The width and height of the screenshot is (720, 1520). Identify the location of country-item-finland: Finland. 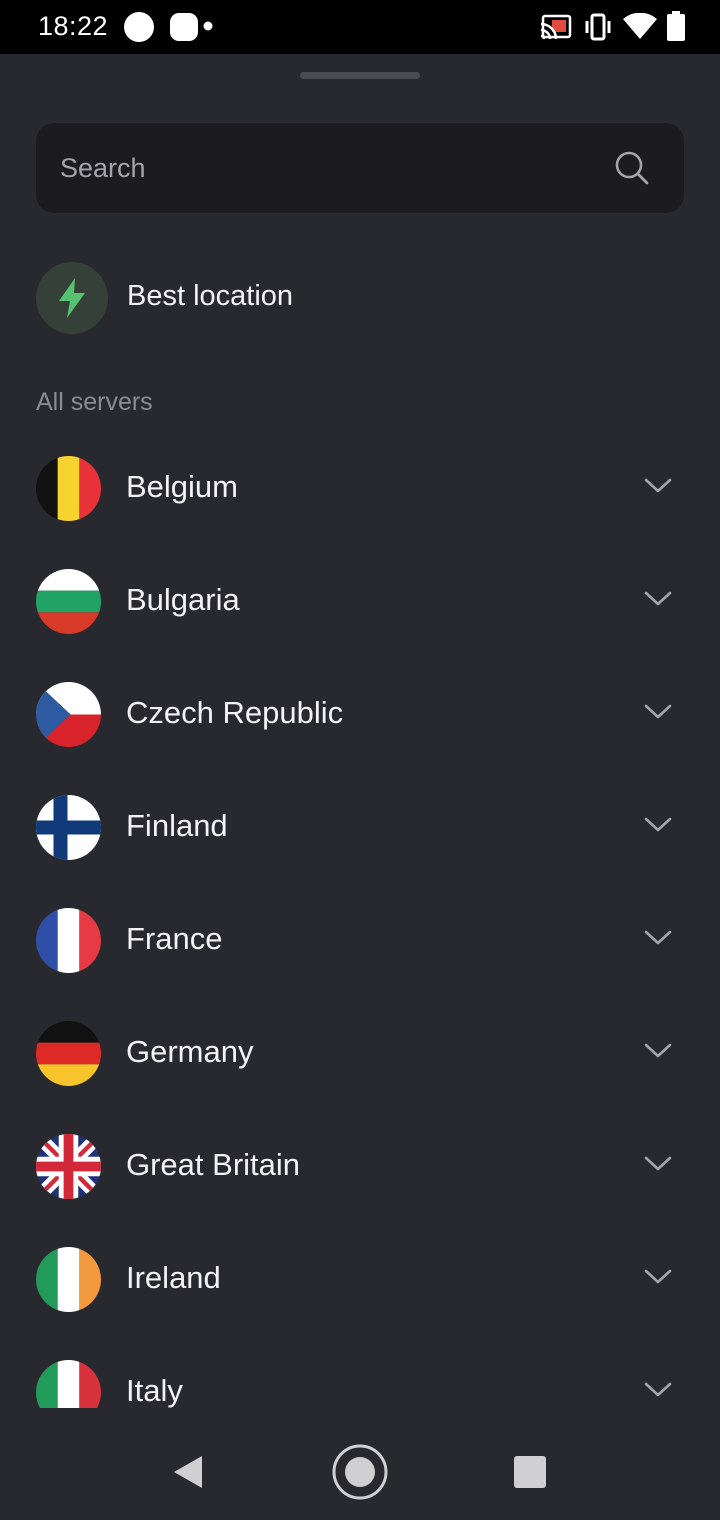
(360, 849).